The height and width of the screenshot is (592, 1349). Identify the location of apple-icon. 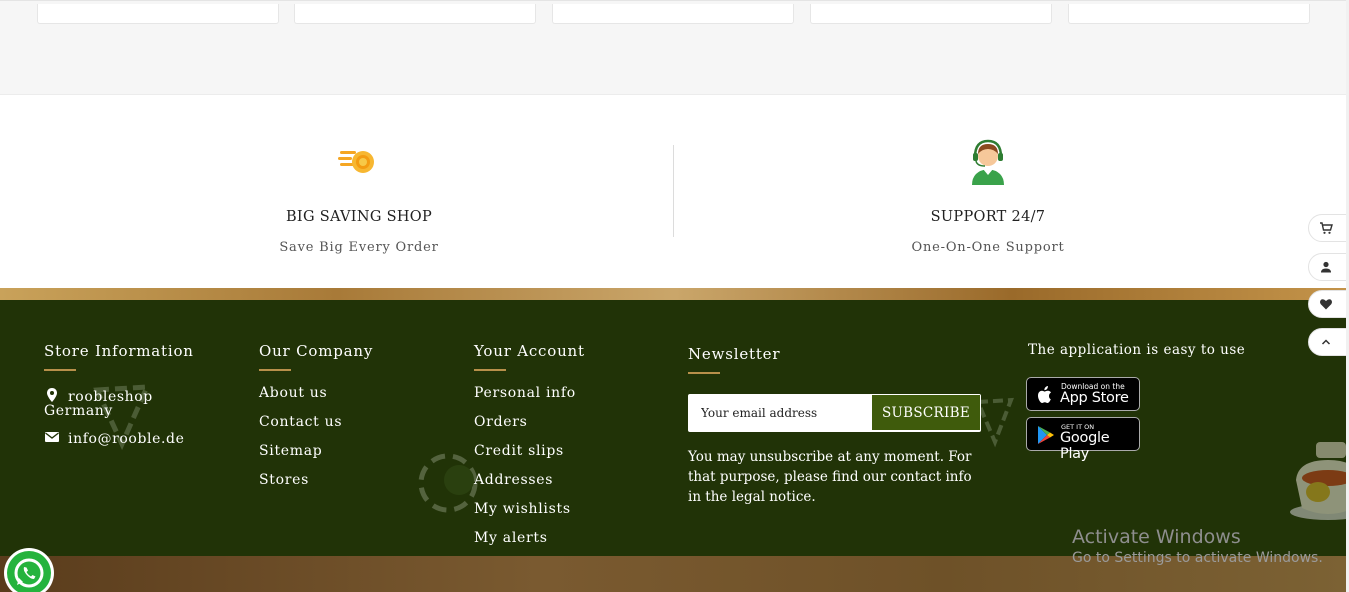
(1044, 394).